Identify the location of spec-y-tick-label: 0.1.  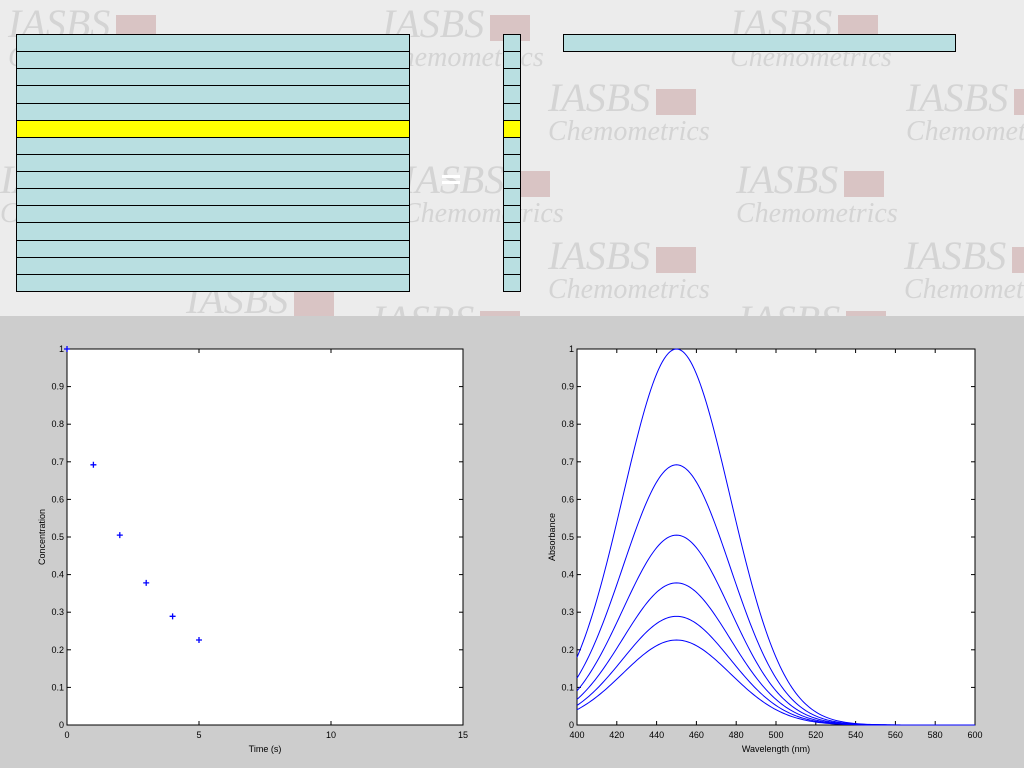
(567, 687).